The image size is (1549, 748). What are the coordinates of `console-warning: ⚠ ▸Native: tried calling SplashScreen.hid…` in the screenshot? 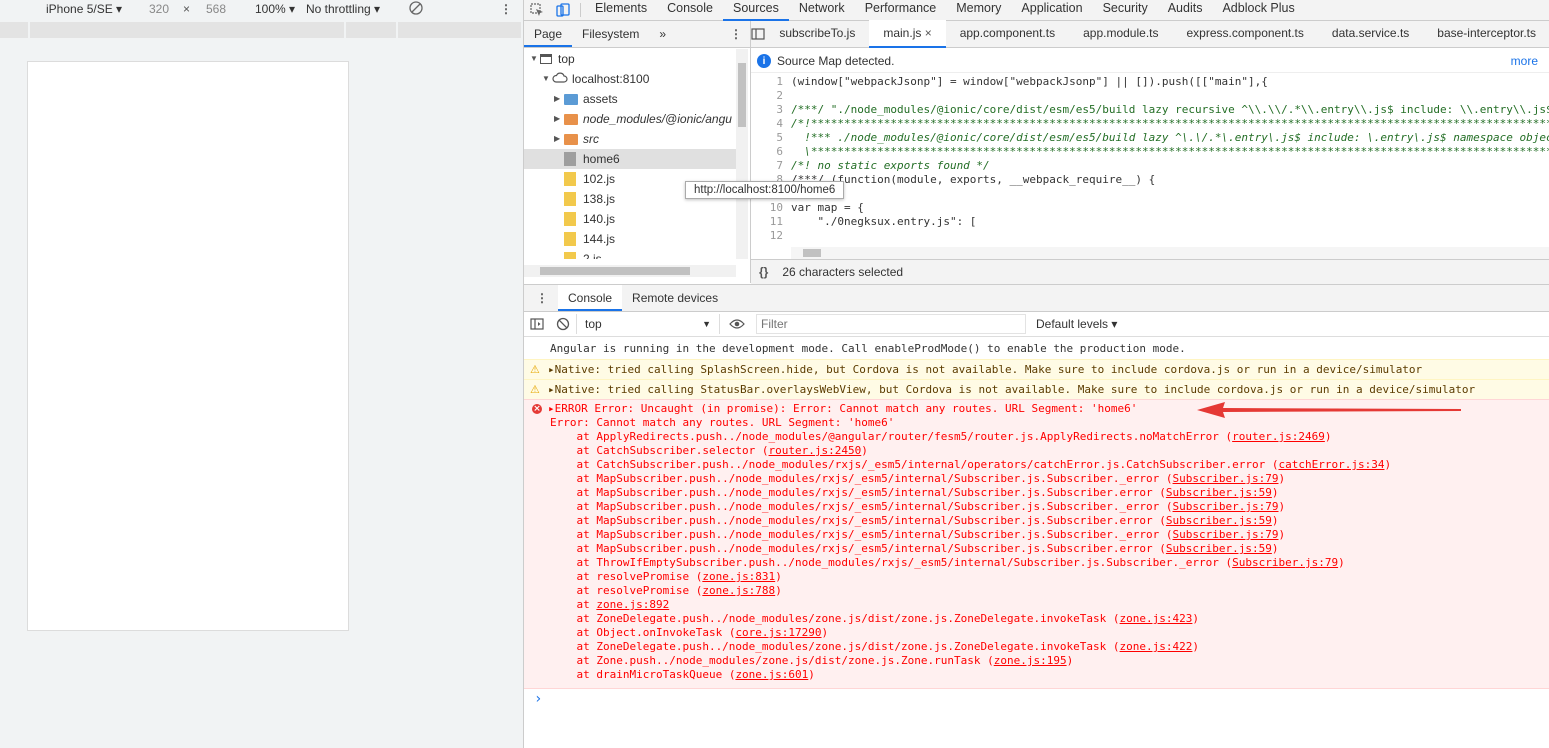 It's located at (1036, 369).